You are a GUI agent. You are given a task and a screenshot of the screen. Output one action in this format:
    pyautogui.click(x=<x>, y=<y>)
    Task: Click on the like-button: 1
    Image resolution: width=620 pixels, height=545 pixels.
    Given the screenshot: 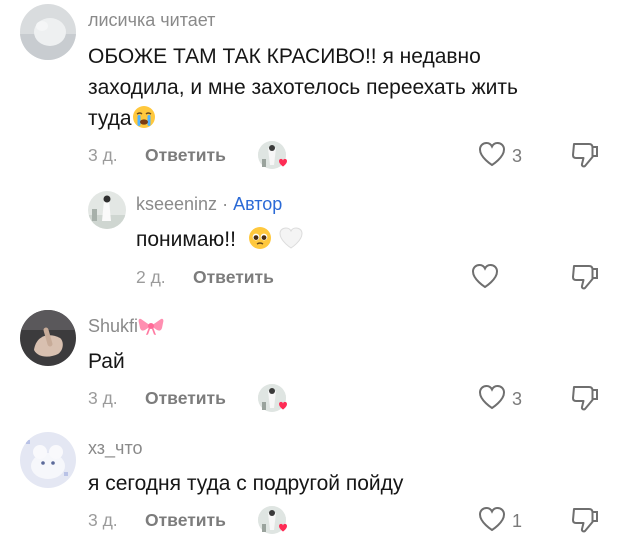 What is the action you would take?
    pyautogui.click(x=500, y=521)
    